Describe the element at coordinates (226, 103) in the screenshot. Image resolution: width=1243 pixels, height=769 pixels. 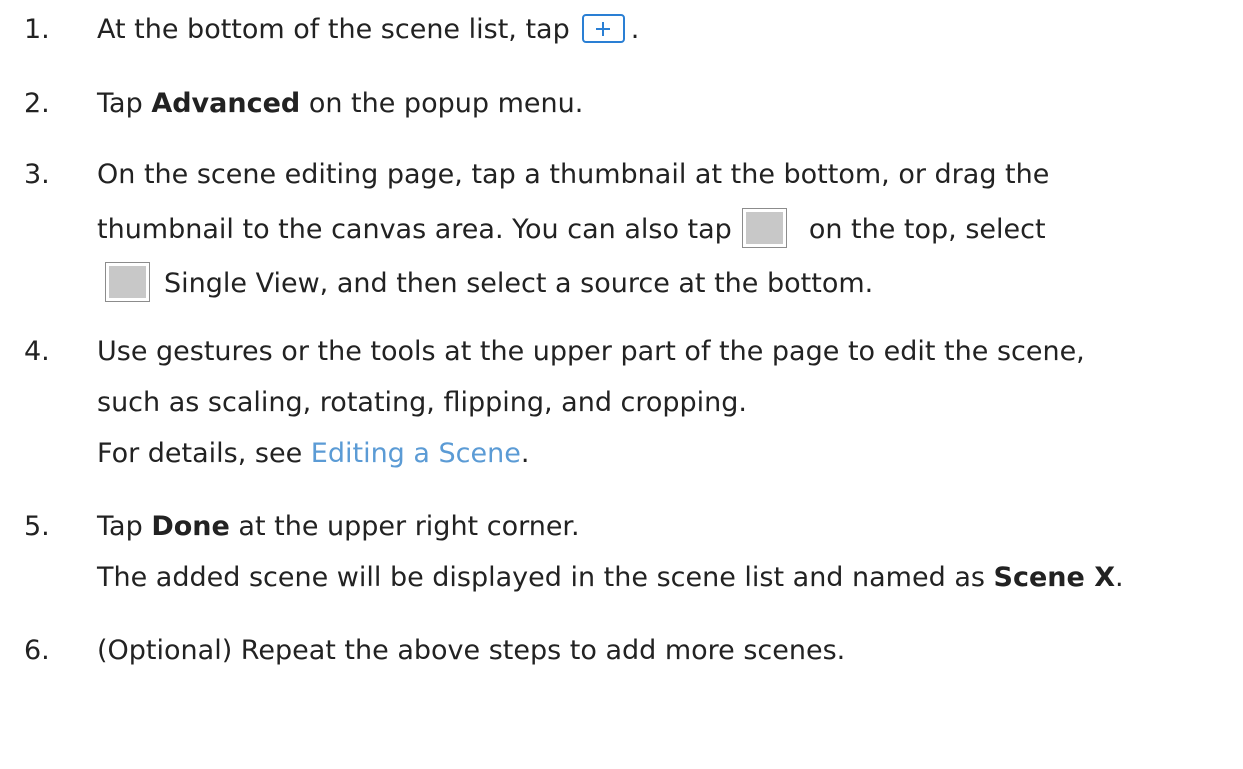
I see `step-2-bold: Advanced` at that location.